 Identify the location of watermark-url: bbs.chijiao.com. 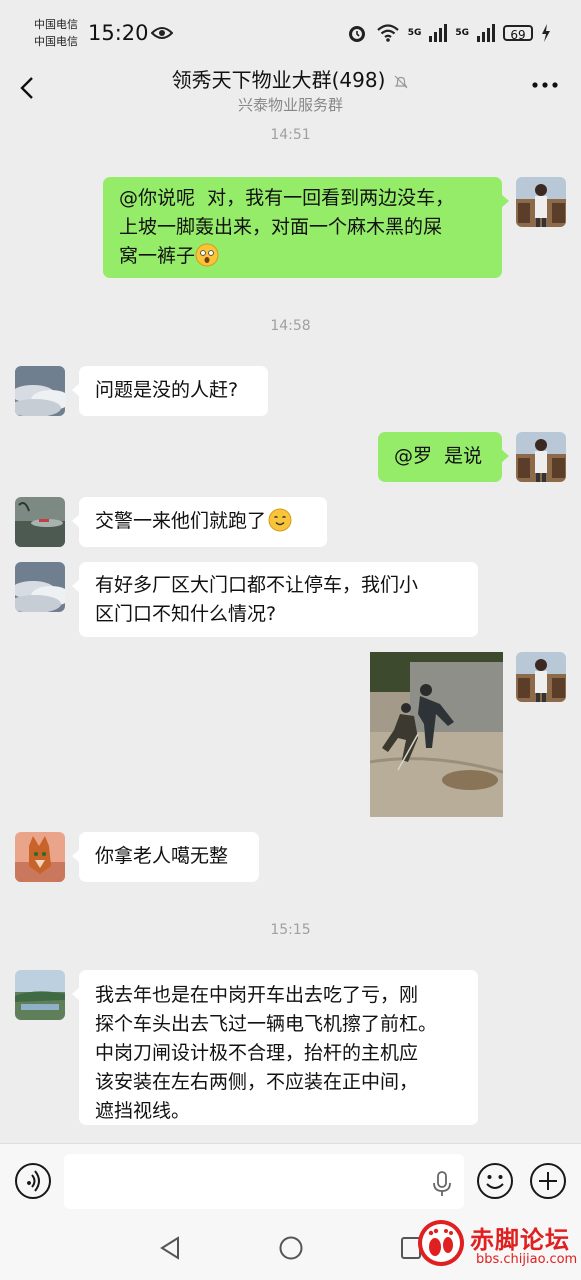
(527, 1259).